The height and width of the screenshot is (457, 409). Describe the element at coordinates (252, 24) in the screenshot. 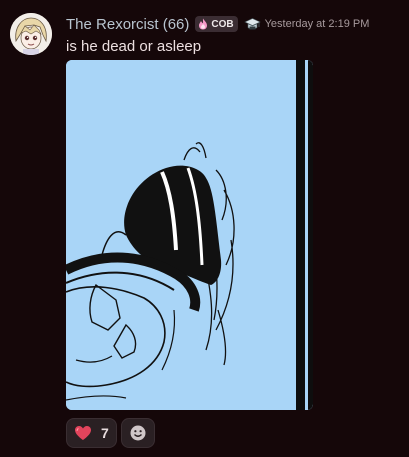

I see `mortarboard-icon` at that location.